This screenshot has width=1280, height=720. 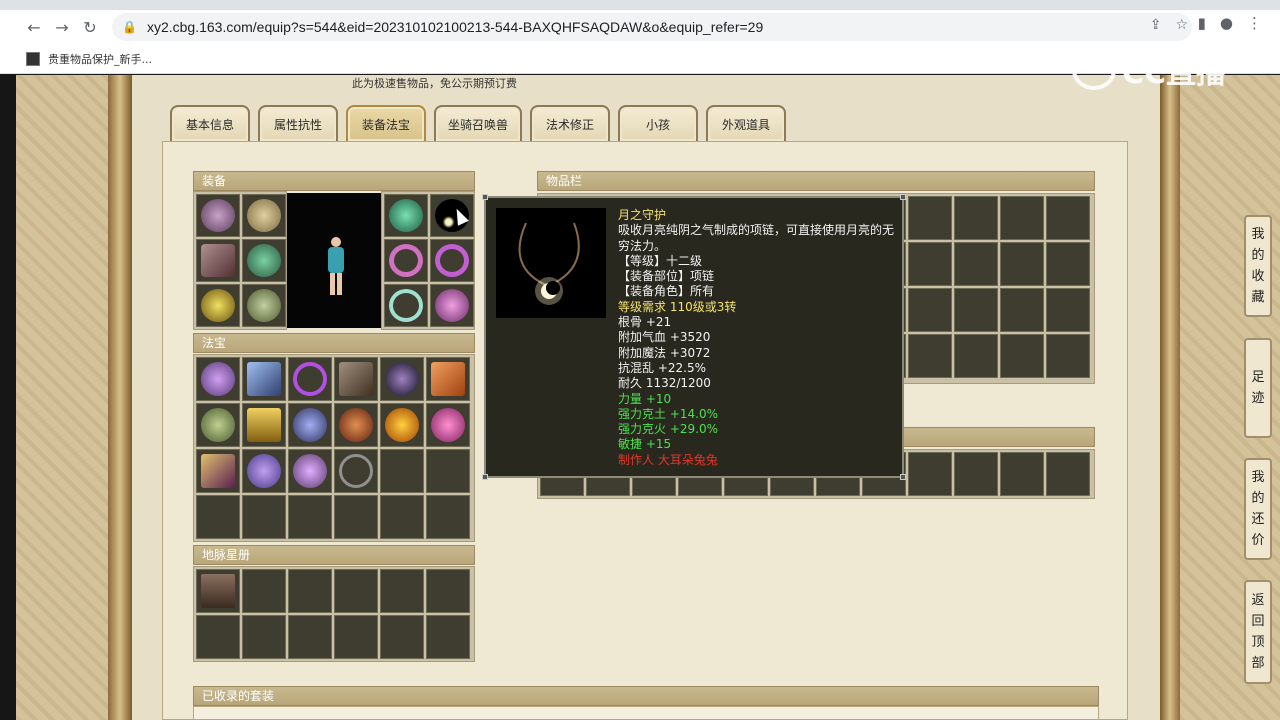 What do you see at coordinates (386, 123) in the screenshot?
I see `tab-equipment: 装备法宝` at bounding box center [386, 123].